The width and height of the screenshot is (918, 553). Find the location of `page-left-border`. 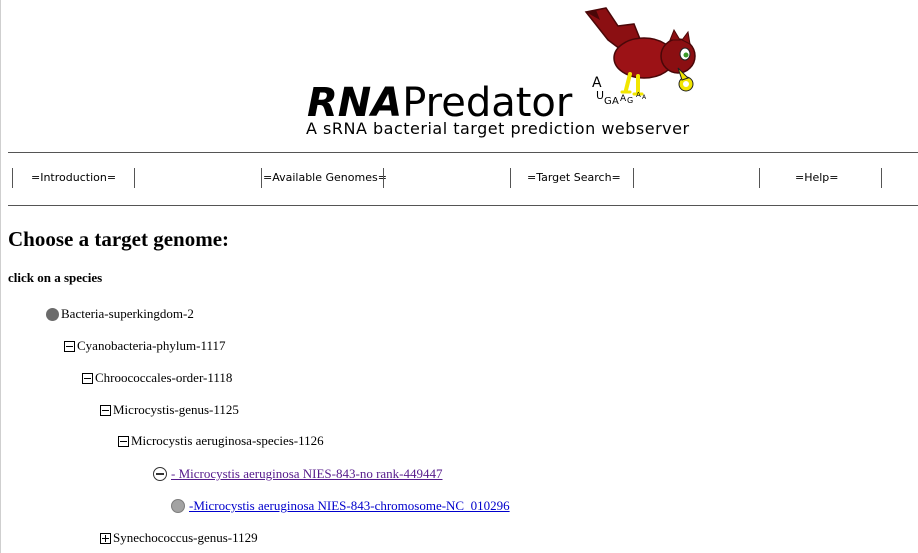

page-left-border is located at coordinates (0, 276).